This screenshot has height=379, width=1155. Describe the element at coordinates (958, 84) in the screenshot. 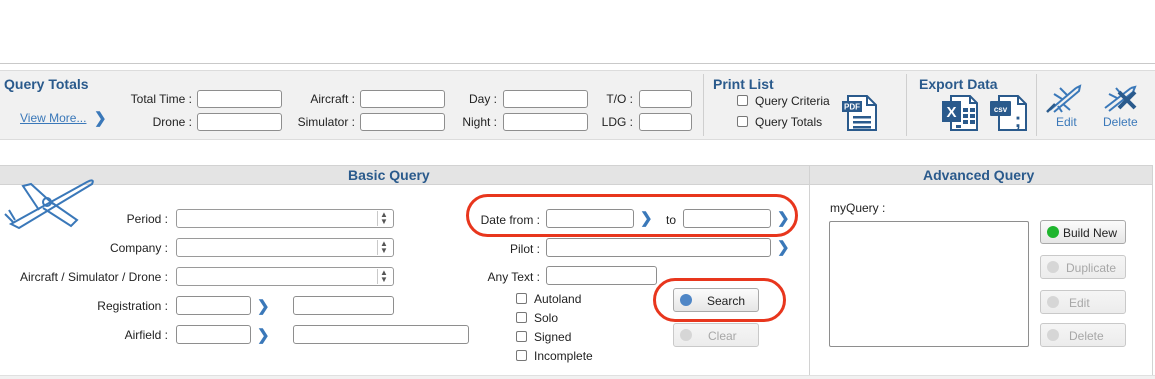

I see `export-data-title: Export Data` at that location.